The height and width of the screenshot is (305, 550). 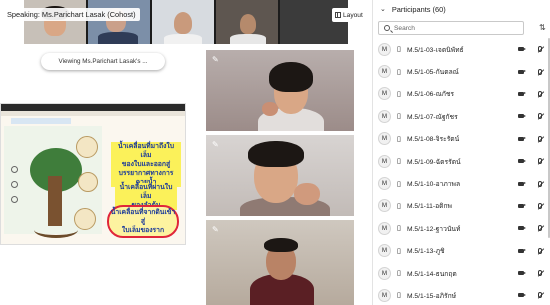 What do you see at coordinates (461, 273) in the screenshot?
I see `participant-row: M ▯ M.5/1-14-ธนกฤต` at bounding box center [461, 273].